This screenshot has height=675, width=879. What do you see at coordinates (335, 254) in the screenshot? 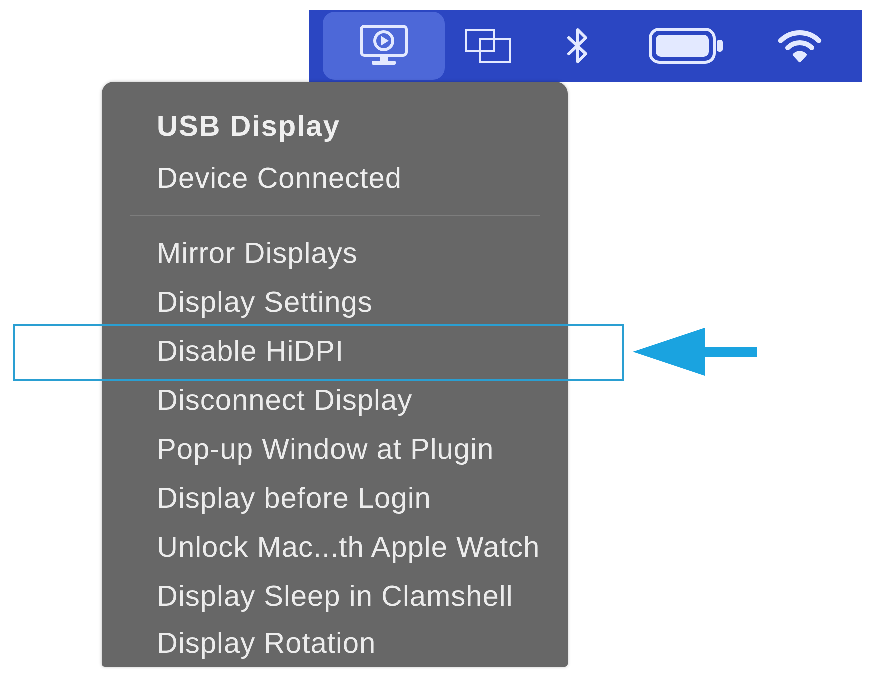
I see `menu-item: Mirror Displays` at bounding box center [335, 254].